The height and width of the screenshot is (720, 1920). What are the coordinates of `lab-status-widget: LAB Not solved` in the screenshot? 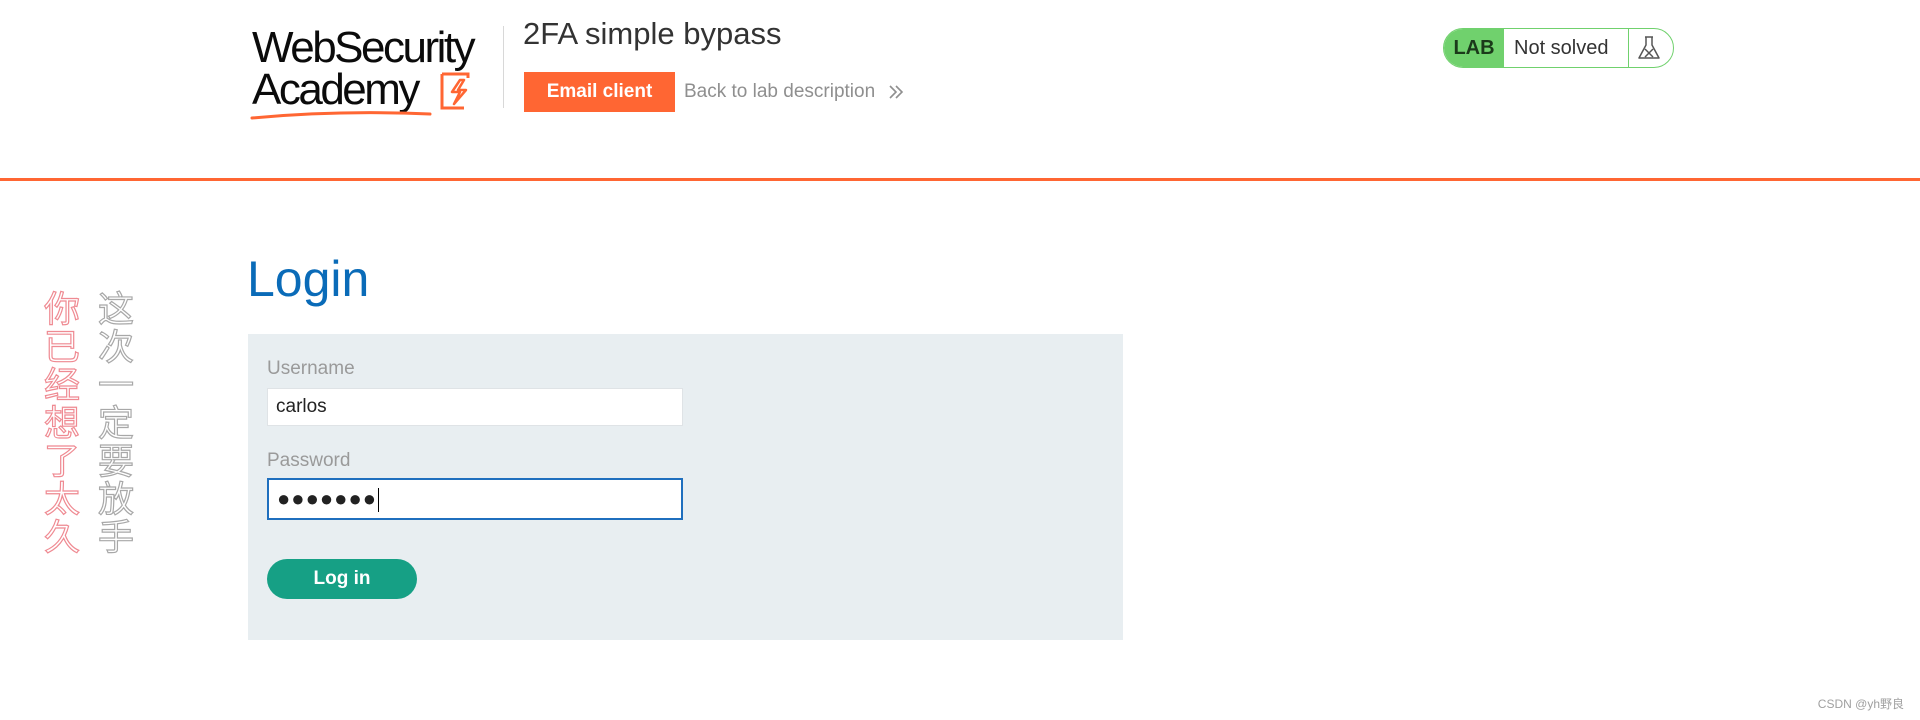 It's located at (1558, 48).